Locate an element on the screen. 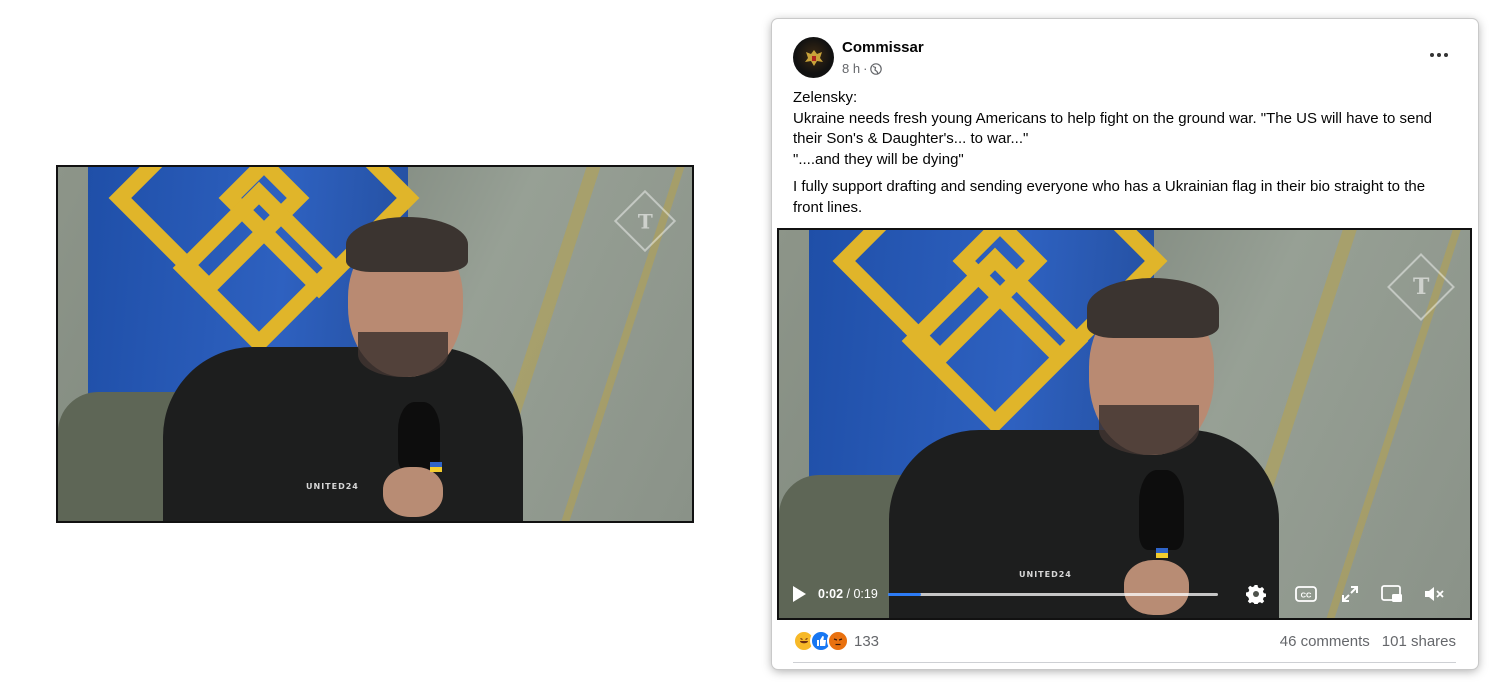  more-options-button is located at coordinates (1439, 55).